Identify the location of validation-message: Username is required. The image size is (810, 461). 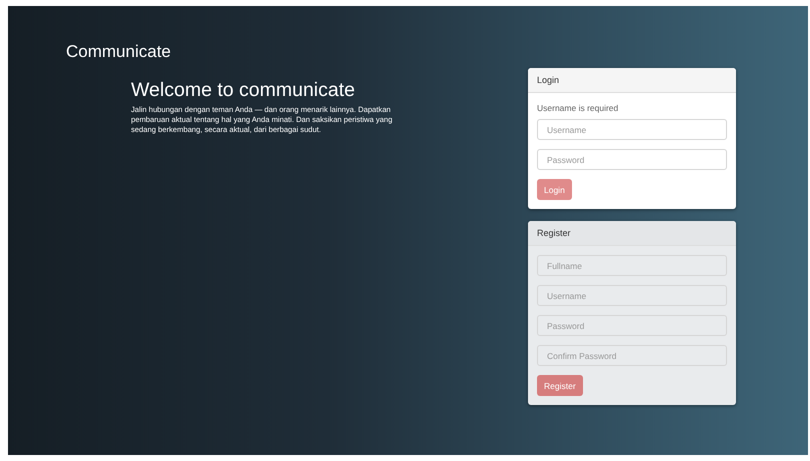
(578, 108).